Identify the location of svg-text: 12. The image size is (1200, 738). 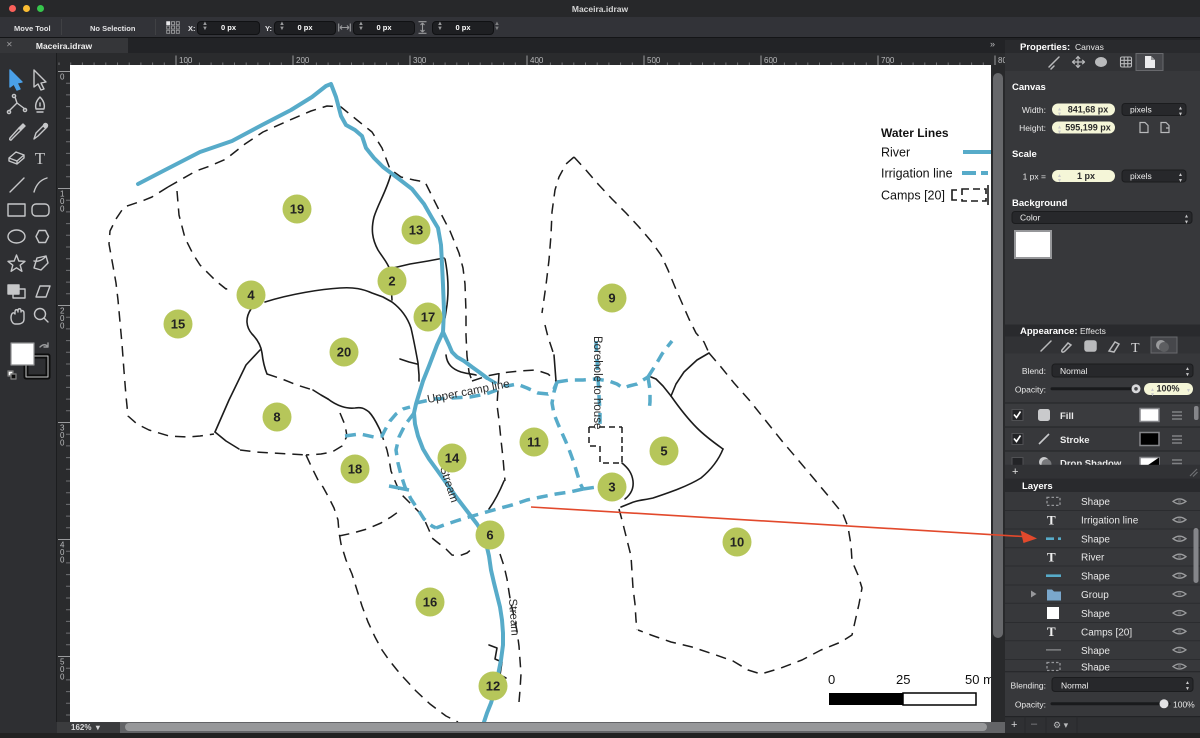
(493, 686).